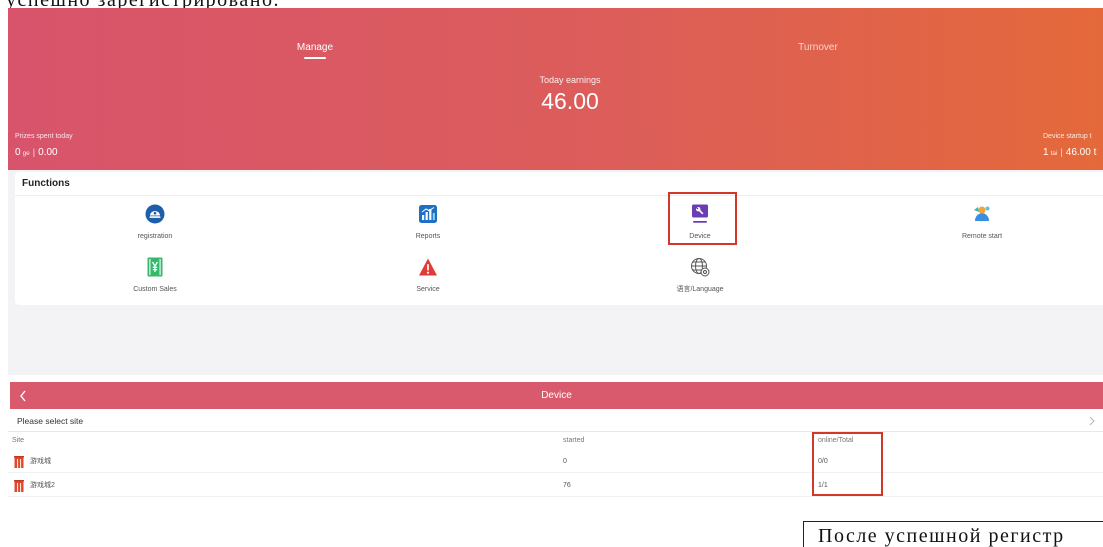 The image size is (1103, 547). Describe the element at coordinates (155, 279) in the screenshot. I see `function-custom-sales: Custom Sales` at that location.